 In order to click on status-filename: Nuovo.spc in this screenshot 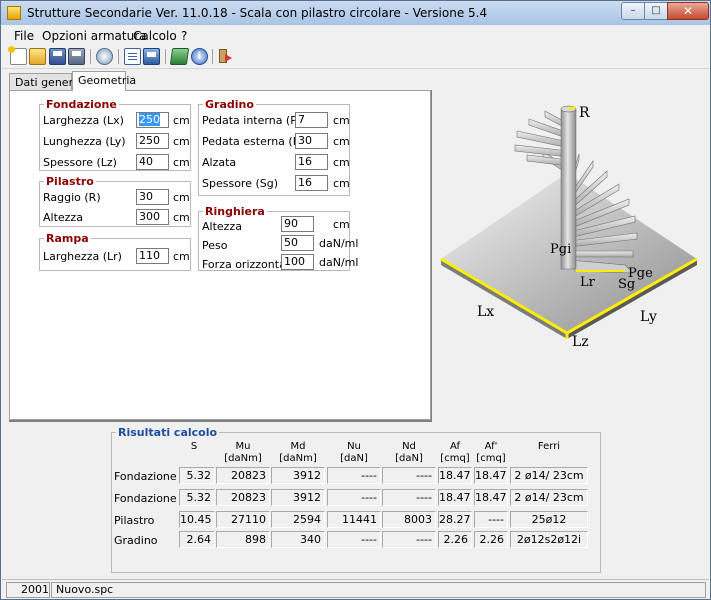, I will do `click(378, 590)`.